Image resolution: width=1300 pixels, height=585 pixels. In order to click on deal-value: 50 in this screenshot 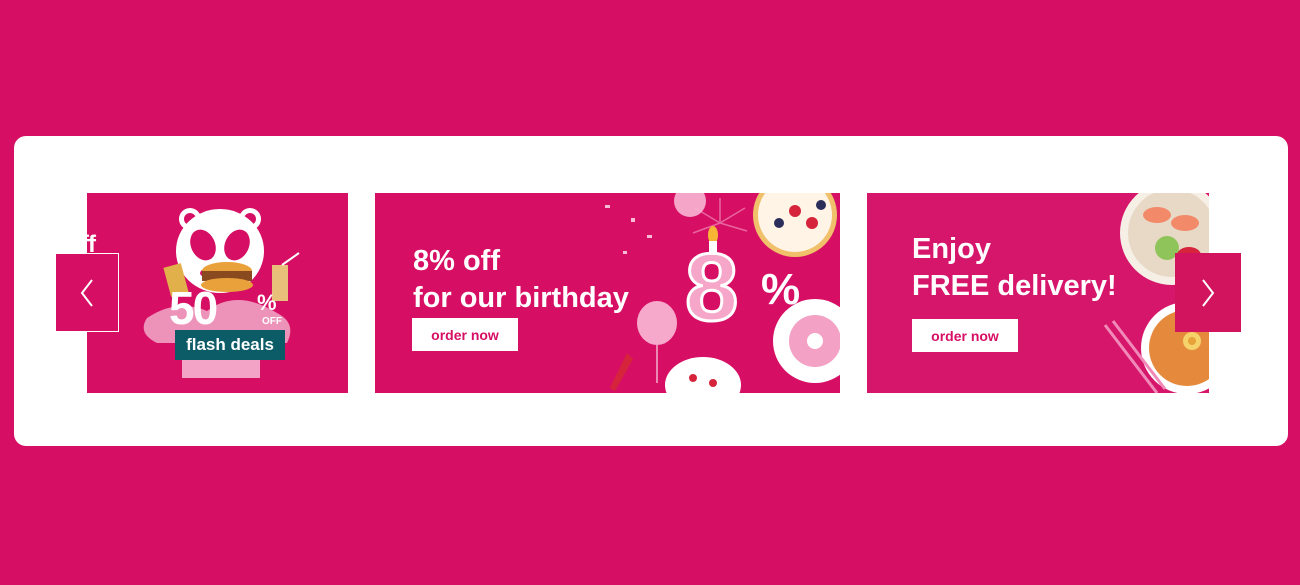, I will do `click(193, 308)`.